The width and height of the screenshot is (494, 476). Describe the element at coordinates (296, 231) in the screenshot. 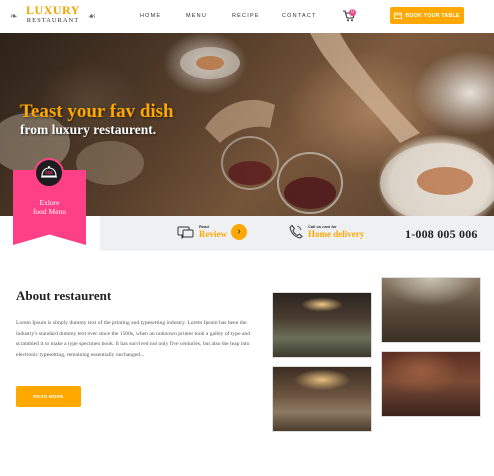

I see `phone-icon` at that location.